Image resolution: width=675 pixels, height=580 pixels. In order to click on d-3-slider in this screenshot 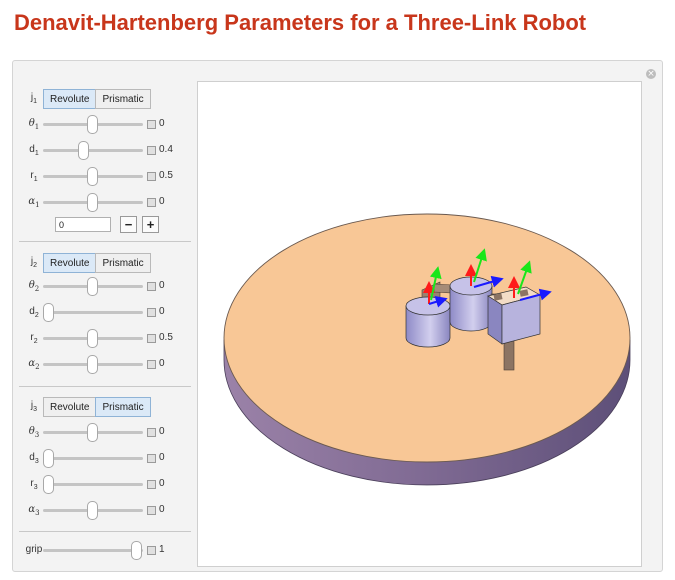, I will do `click(93, 458)`.